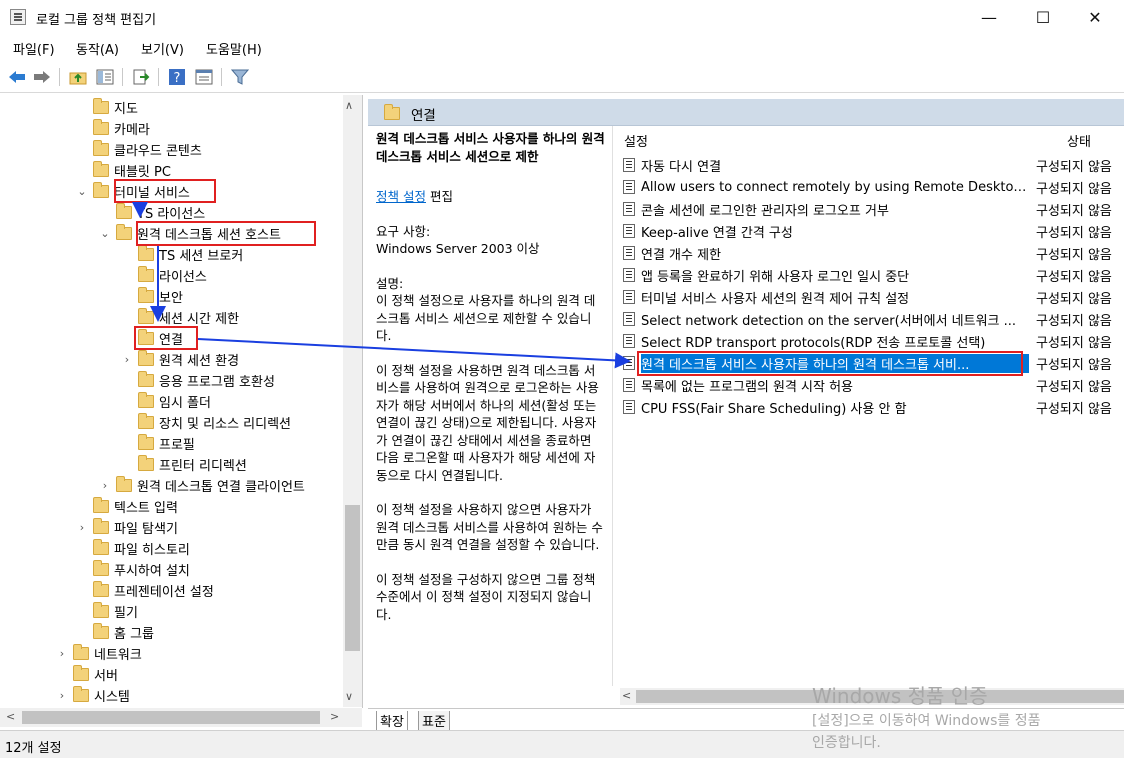 This screenshot has width=1124, height=758. Describe the element at coordinates (381, 285) in the screenshot. I see `annotation-arrows` at that location.